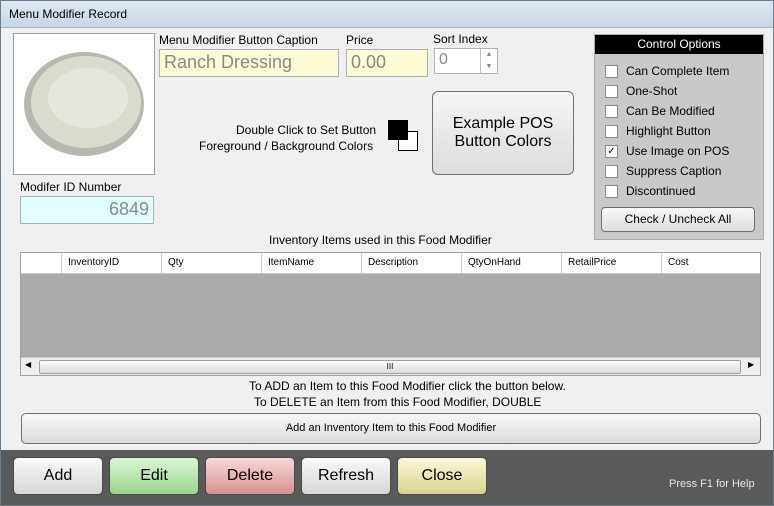 The width and height of the screenshot is (774, 506). I want to click on horizontal-scrollbar: ◀ III ▶, so click(390, 366).